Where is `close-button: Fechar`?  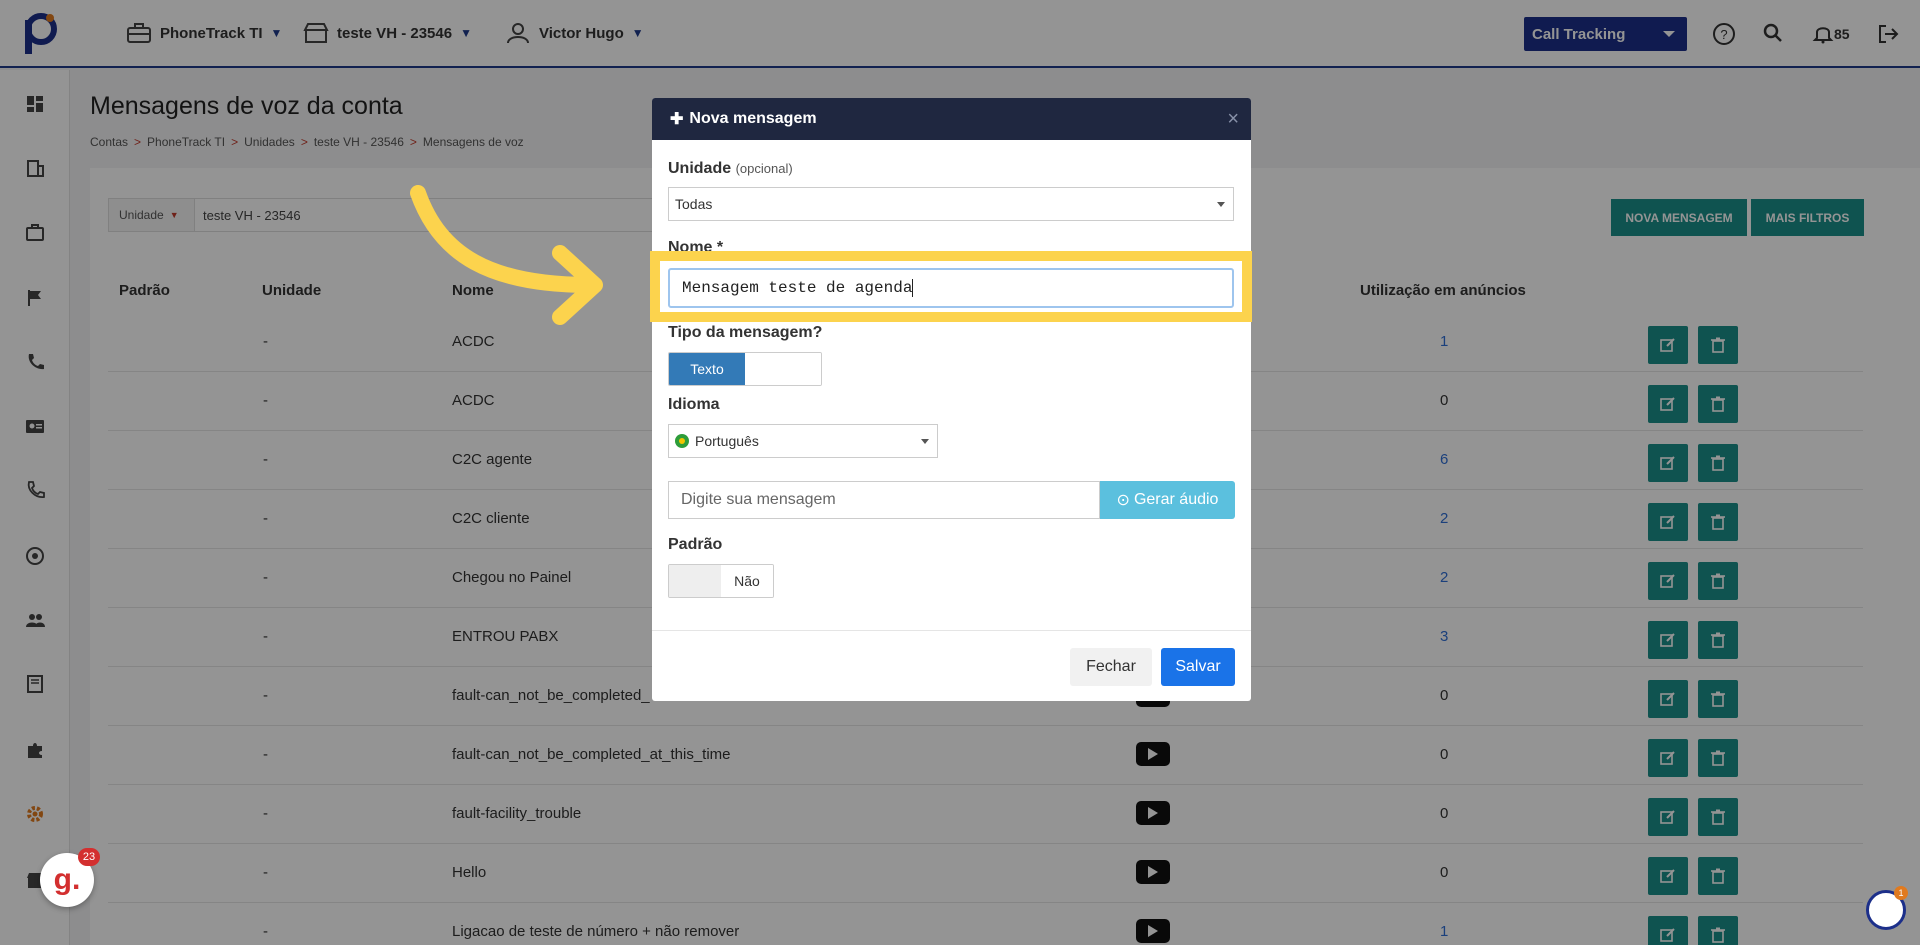
close-button: Fechar is located at coordinates (1111, 667).